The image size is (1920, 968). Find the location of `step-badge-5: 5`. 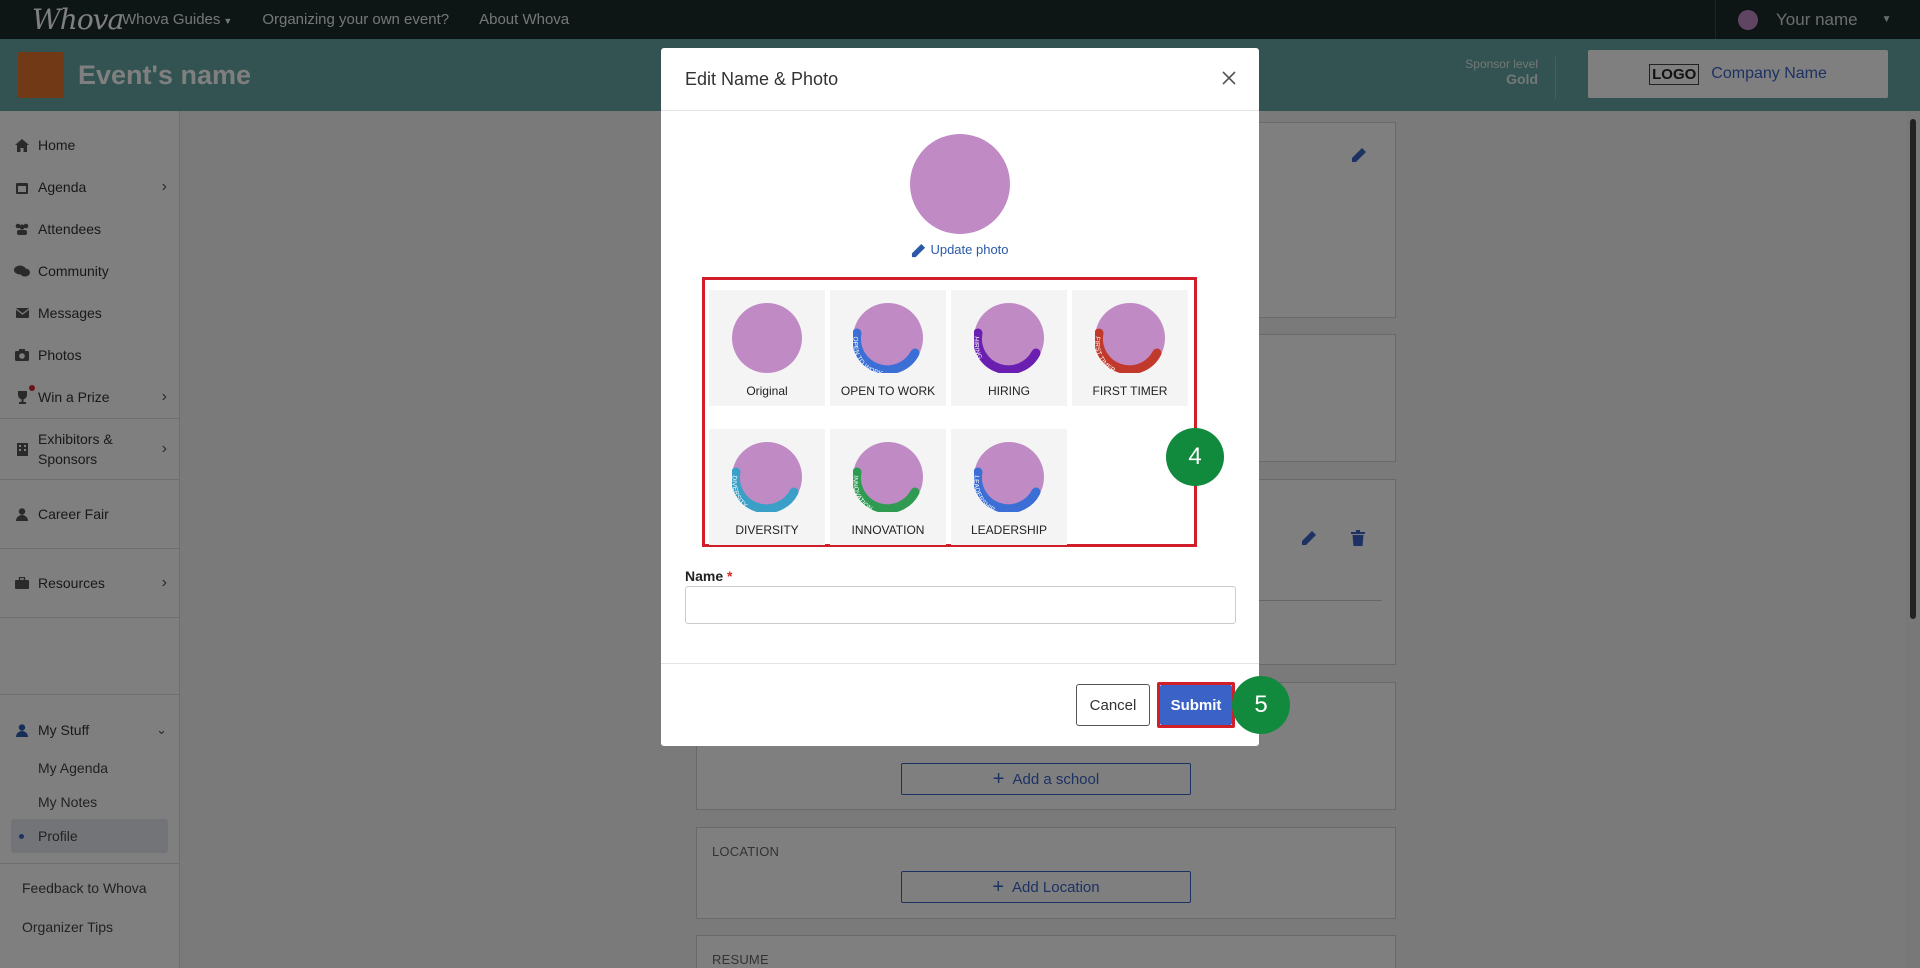

step-badge-5: 5 is located at coordinates (1261, 705).